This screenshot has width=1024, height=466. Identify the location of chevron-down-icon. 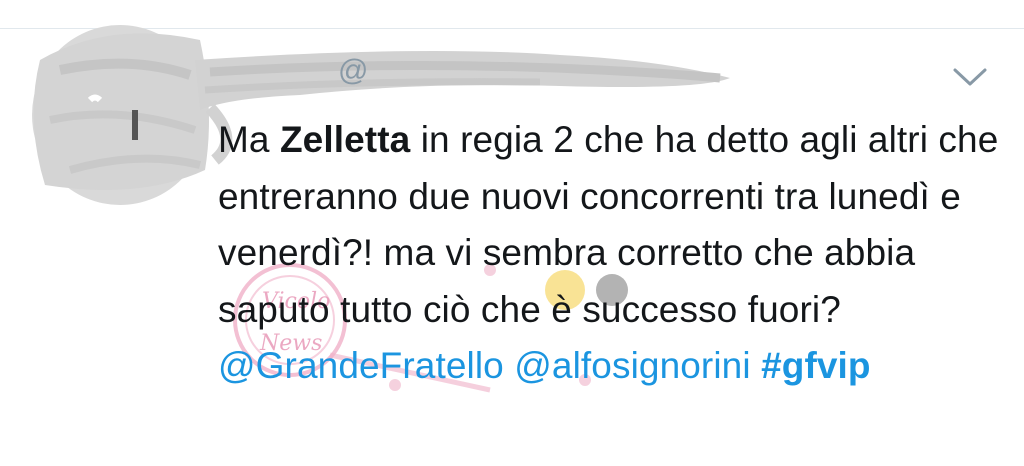
(970, 77).